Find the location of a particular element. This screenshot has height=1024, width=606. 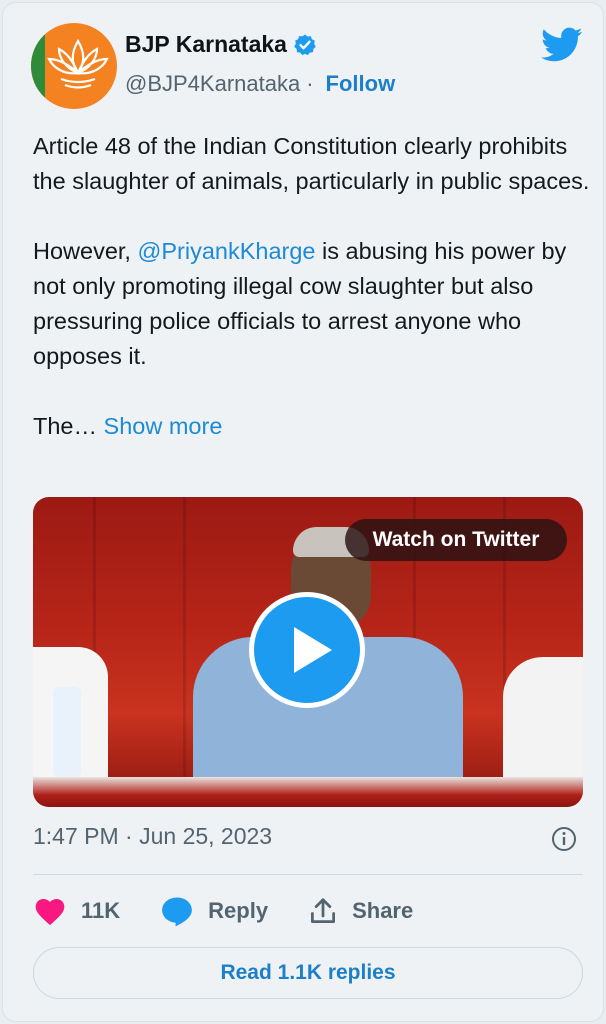

author-handle: @BJP4Karnataka is located at coordinates (212, 84).